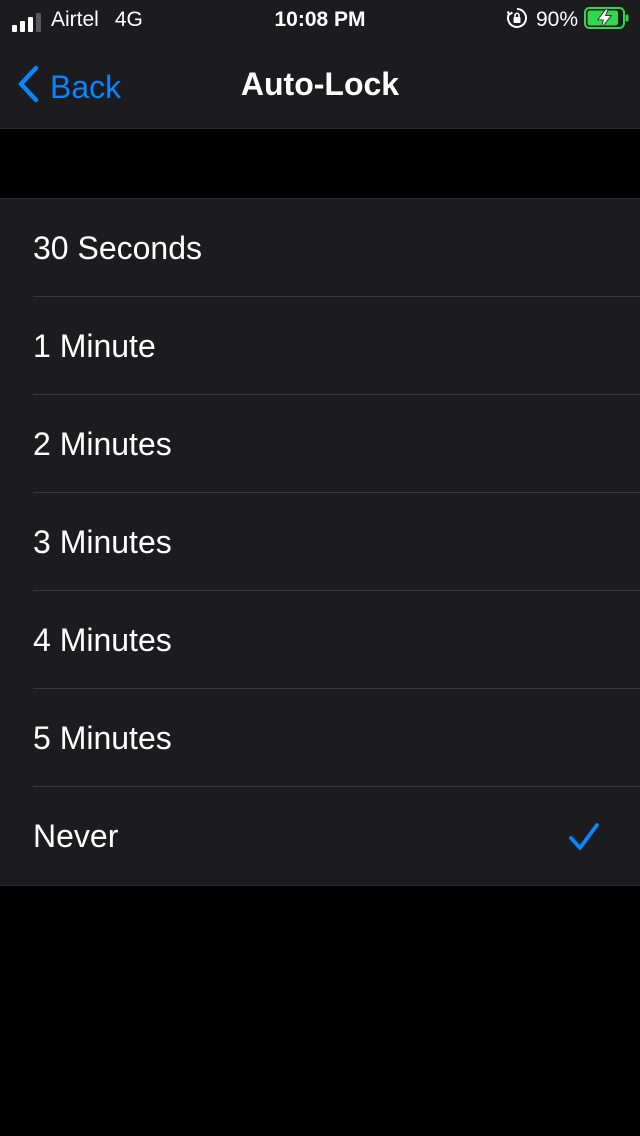  I want to click on option-5-minutes: 5 Minutes, so click(320, 738).